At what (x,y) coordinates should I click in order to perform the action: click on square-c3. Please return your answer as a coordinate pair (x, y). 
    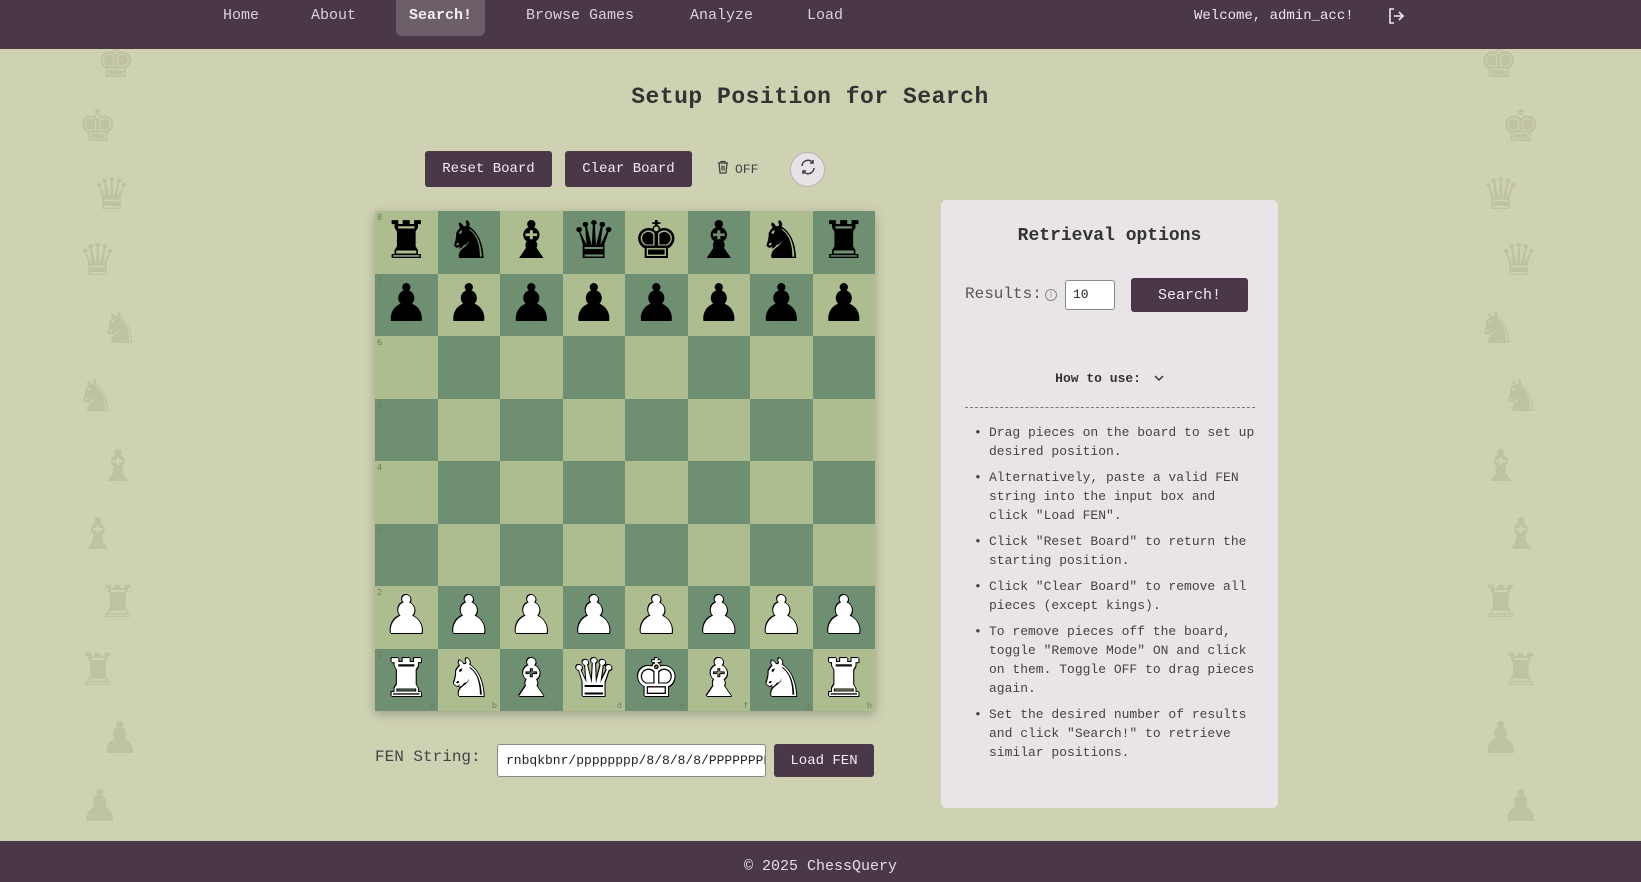
    Looking at the image, I should click on (531, 554).